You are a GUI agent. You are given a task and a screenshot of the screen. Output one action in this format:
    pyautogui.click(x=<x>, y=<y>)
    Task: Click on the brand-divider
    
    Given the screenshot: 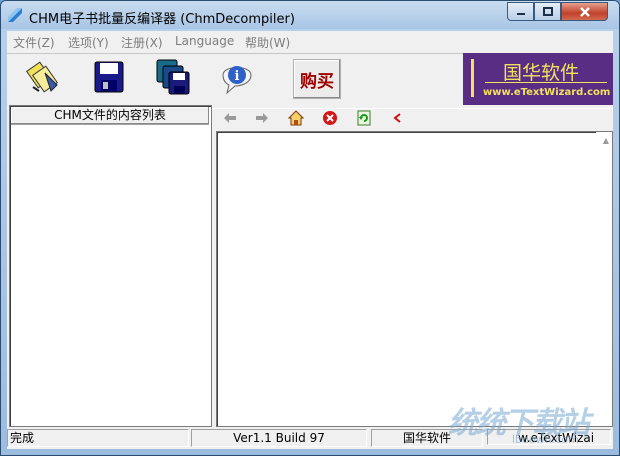 What is the action you would take?
    pyautogui.click(x=546, y=82)
    